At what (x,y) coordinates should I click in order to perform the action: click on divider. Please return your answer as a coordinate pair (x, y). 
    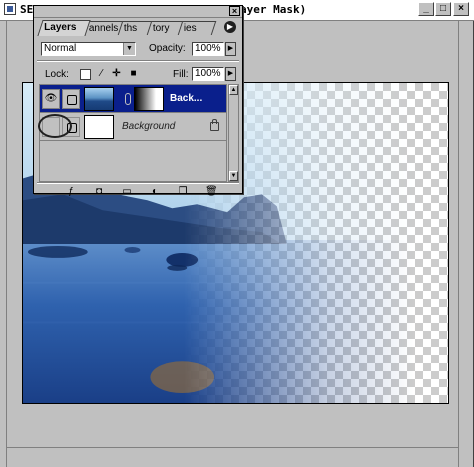
    Looking at the image, I should click on (138, 61).